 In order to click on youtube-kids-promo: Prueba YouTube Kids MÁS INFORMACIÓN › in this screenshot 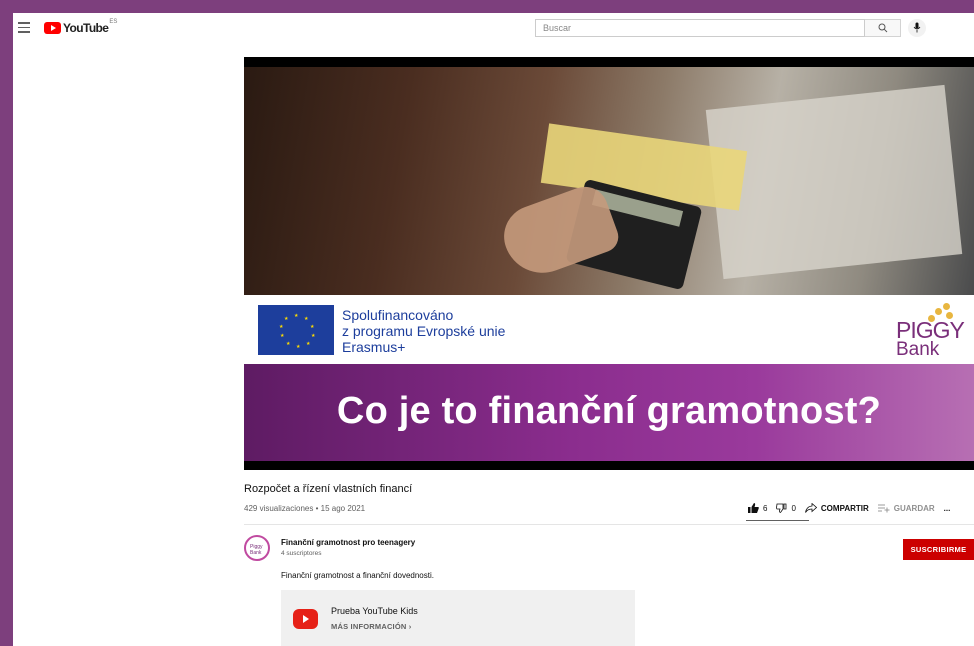, I will do `click(458, 618)`.